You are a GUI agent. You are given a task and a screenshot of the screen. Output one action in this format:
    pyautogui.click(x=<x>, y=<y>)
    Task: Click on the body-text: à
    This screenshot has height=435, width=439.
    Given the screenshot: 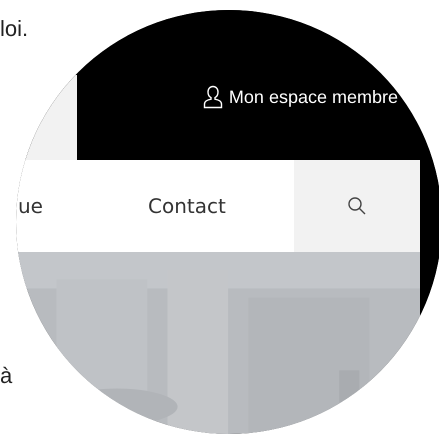 What is the action you would take?
    pyautogui.click(x=7, y=376)
    